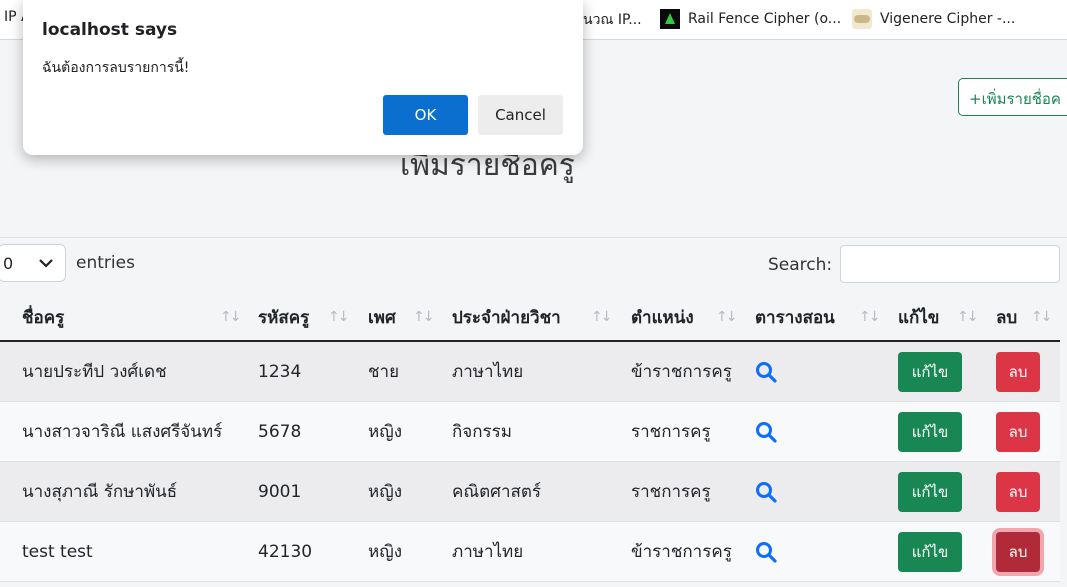 This screenshot has width=1067, height=587. I want to click on header-subject: ประจำฝ่ายวิชา, so click(506, 317).